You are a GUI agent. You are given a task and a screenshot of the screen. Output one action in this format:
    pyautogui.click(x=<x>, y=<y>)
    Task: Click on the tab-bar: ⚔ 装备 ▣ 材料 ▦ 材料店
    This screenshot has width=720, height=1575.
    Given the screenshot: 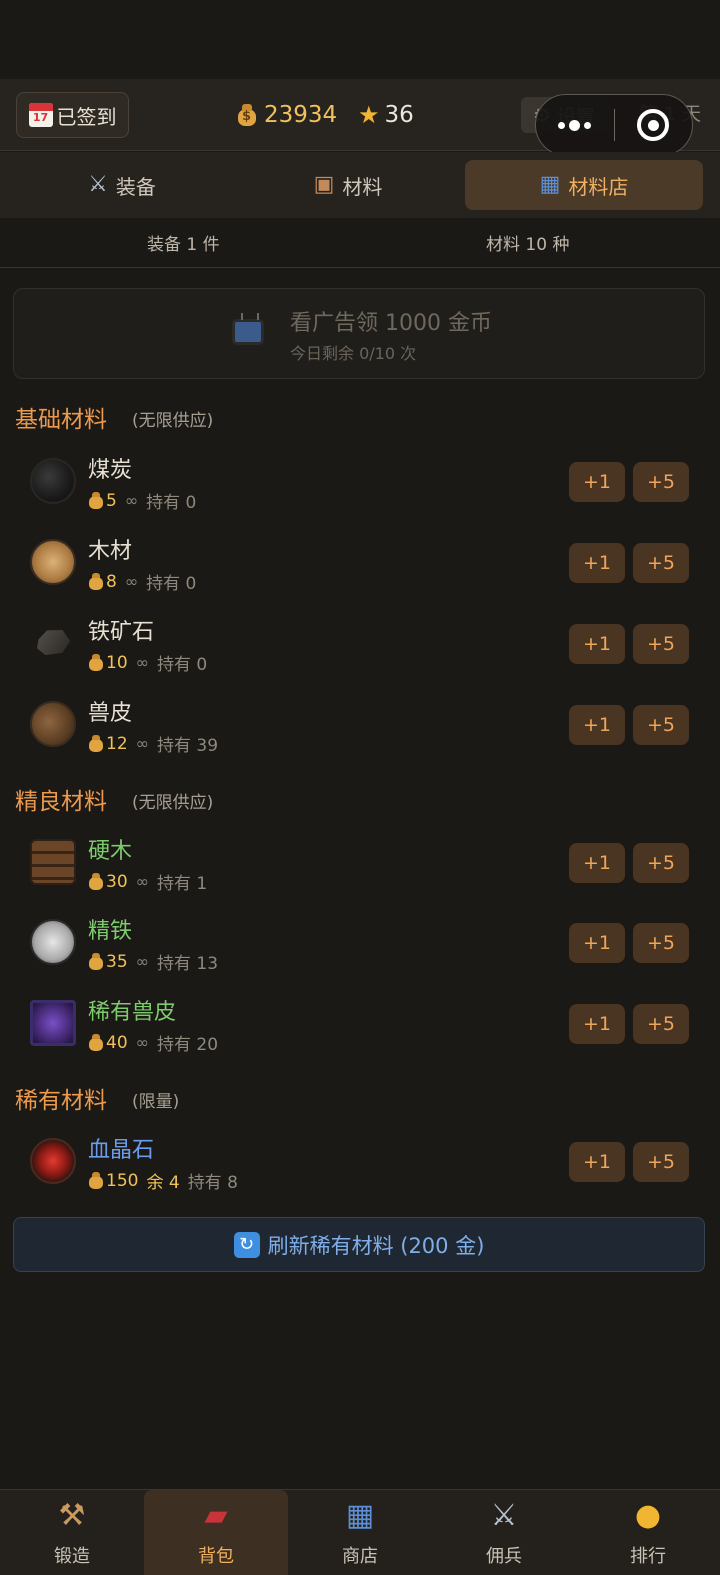 What is the action you would take?
    pyautogui.click(x=360, y=185)
    